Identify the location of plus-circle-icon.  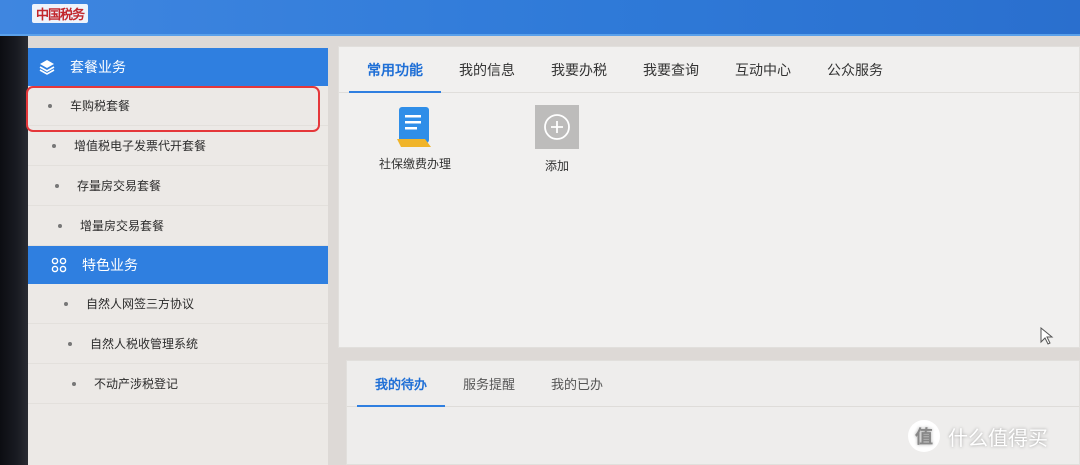
(557, 127).